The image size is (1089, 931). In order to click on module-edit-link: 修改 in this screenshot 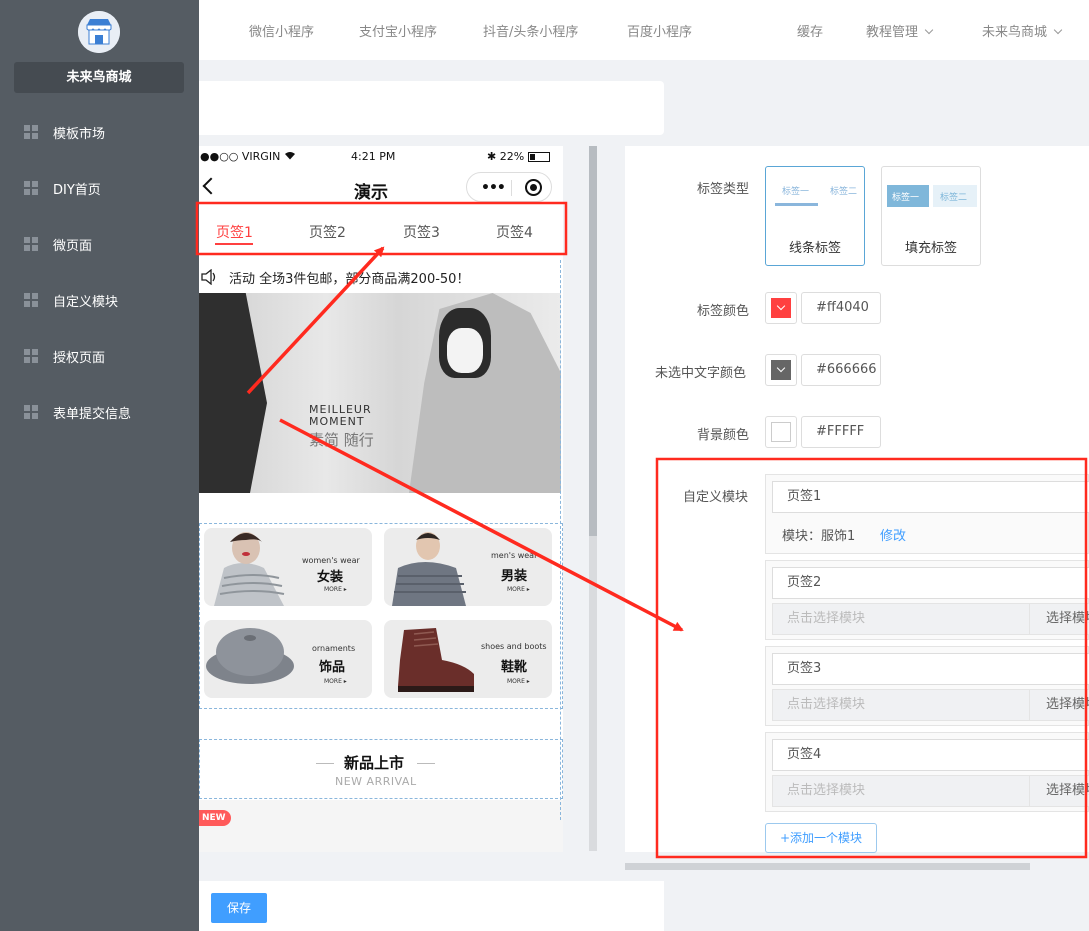, I will do `click(893, 534)`.